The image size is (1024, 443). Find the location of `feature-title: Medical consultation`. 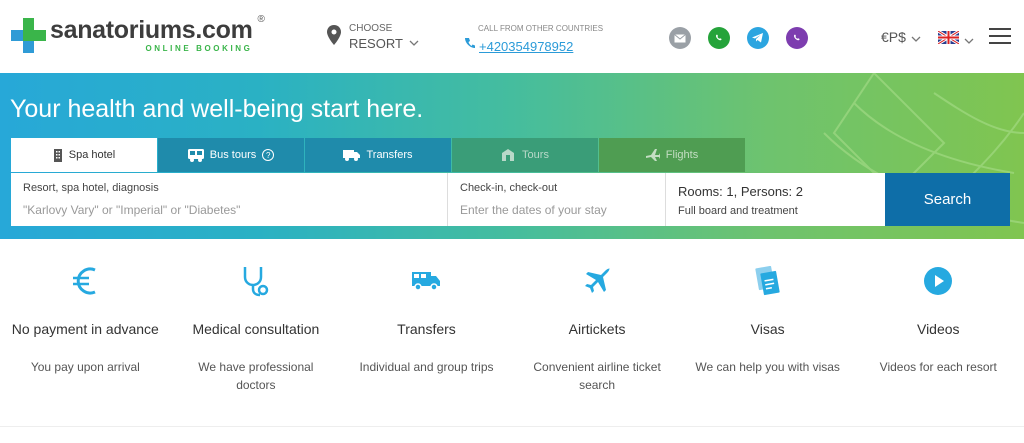

feature-title: Medical consultation is located at coordinates (256, 329).